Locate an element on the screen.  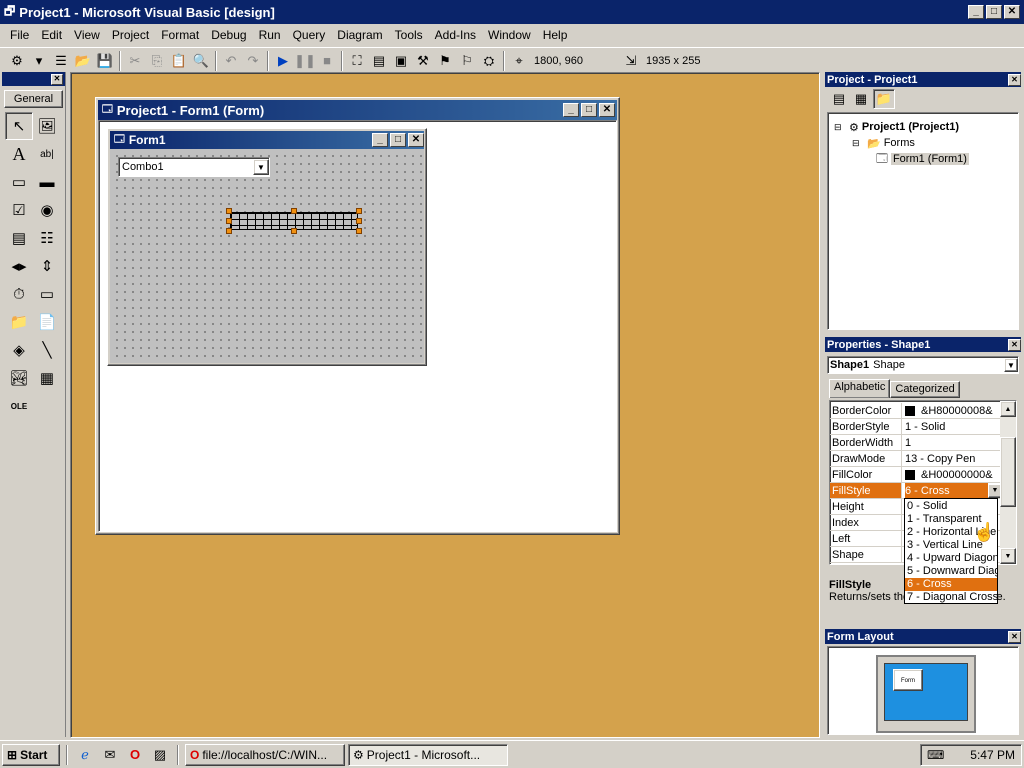
combo1-dropdown-arrow-icon: ▼ is located at coordinates (261, 167).